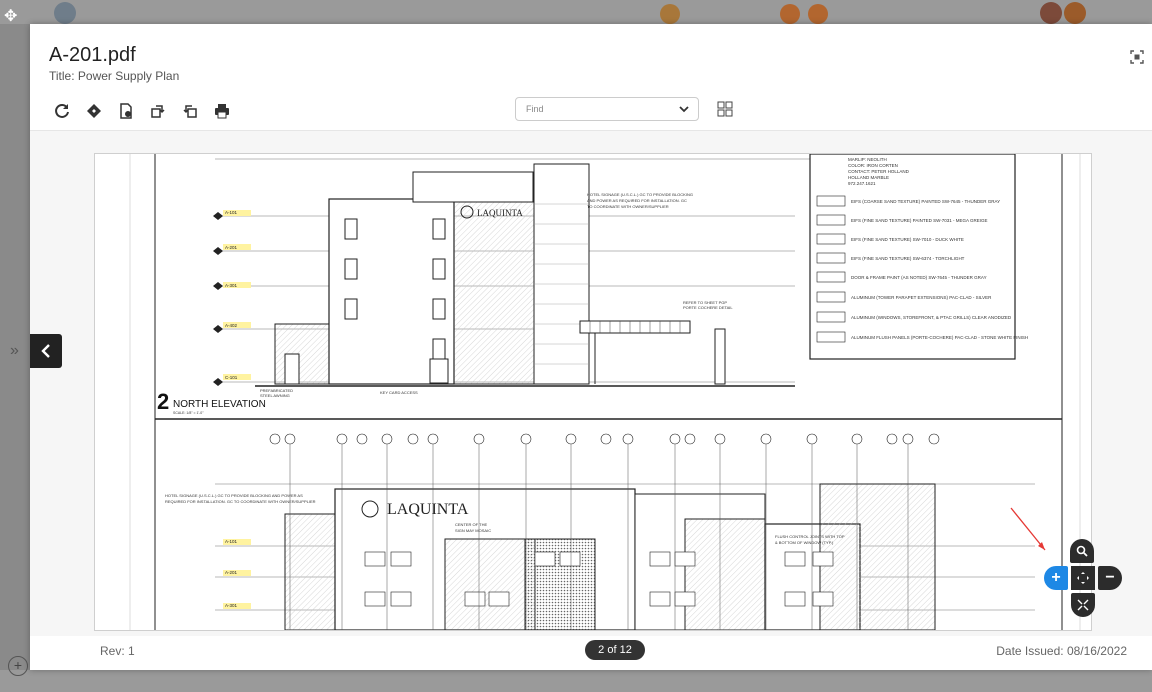  I want to click on zoom-in-button: +, so click(1056, 578).